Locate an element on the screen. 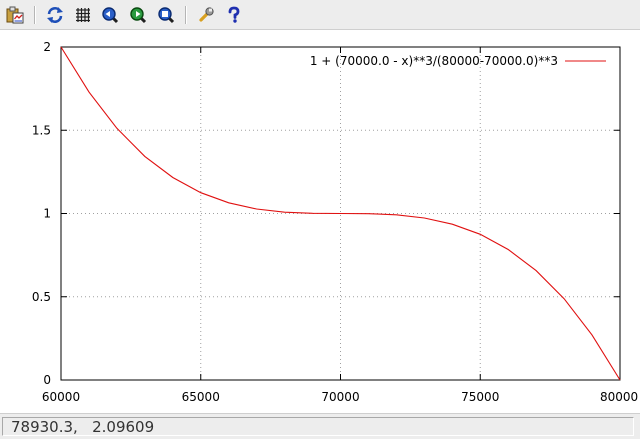 The width and height of the screenshot is (640, 439). zoom-next-icon is located at coordinates (138, 15).